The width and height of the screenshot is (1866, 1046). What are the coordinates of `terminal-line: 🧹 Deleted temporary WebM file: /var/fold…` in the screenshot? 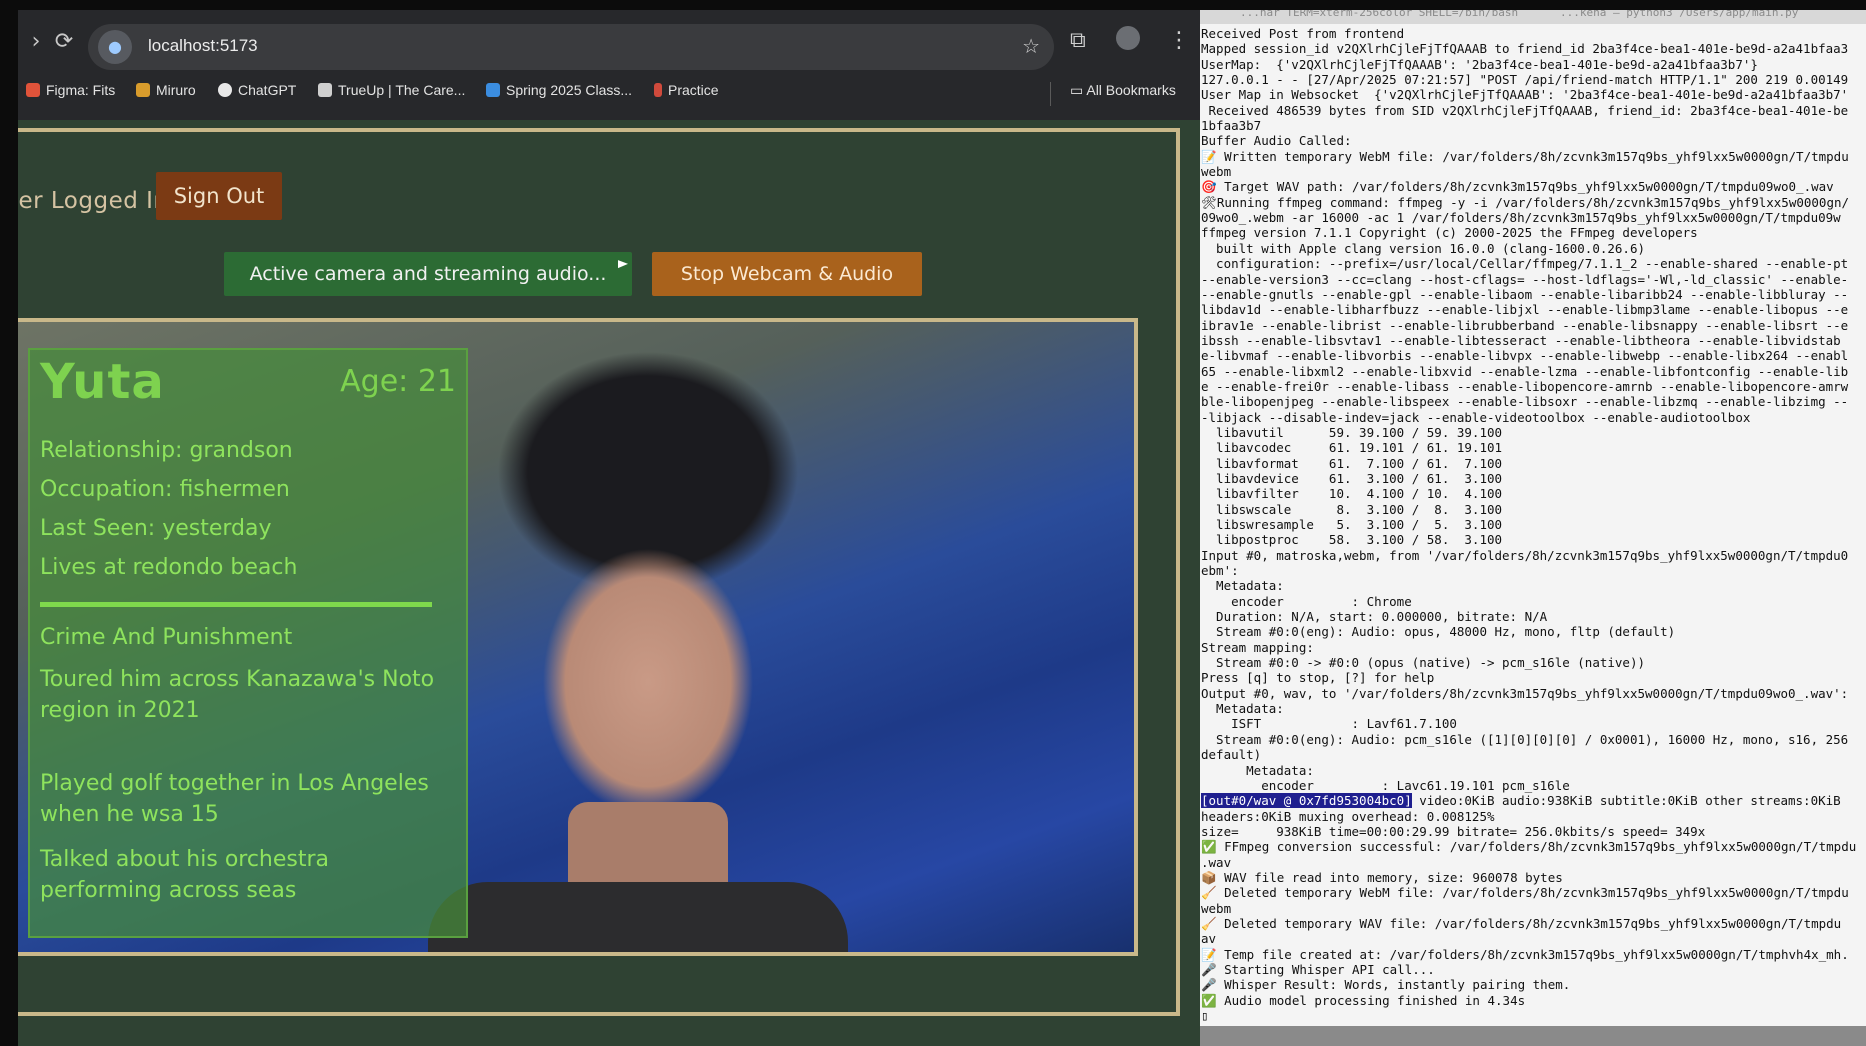 It's located at (1525, 893).